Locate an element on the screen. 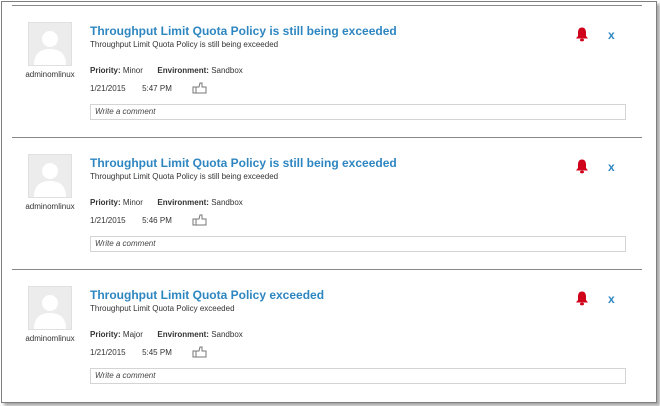 The height and width of the screenshot is (406, 660). alert-timestamp: 1/21/2015 5:46 PM is located at coordinates (131, 220).